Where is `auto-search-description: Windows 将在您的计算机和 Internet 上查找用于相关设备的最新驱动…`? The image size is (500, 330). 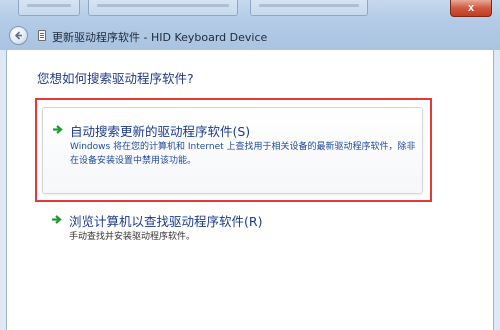 auto-search-description: Windows 将在您的计算机和 Internet 上查找用于相关设备的最新驱动… is located at coordinates (243, 154).